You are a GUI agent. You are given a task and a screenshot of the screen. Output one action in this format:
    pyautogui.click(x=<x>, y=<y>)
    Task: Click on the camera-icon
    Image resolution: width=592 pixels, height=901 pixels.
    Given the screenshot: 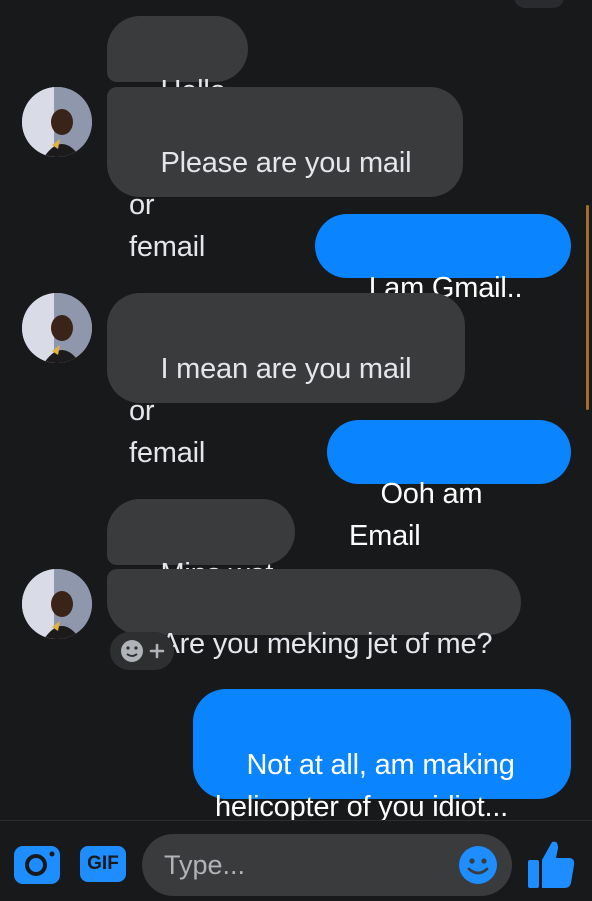 What is the action you would take?
    pyautogui.click(x=37, y=865)
    